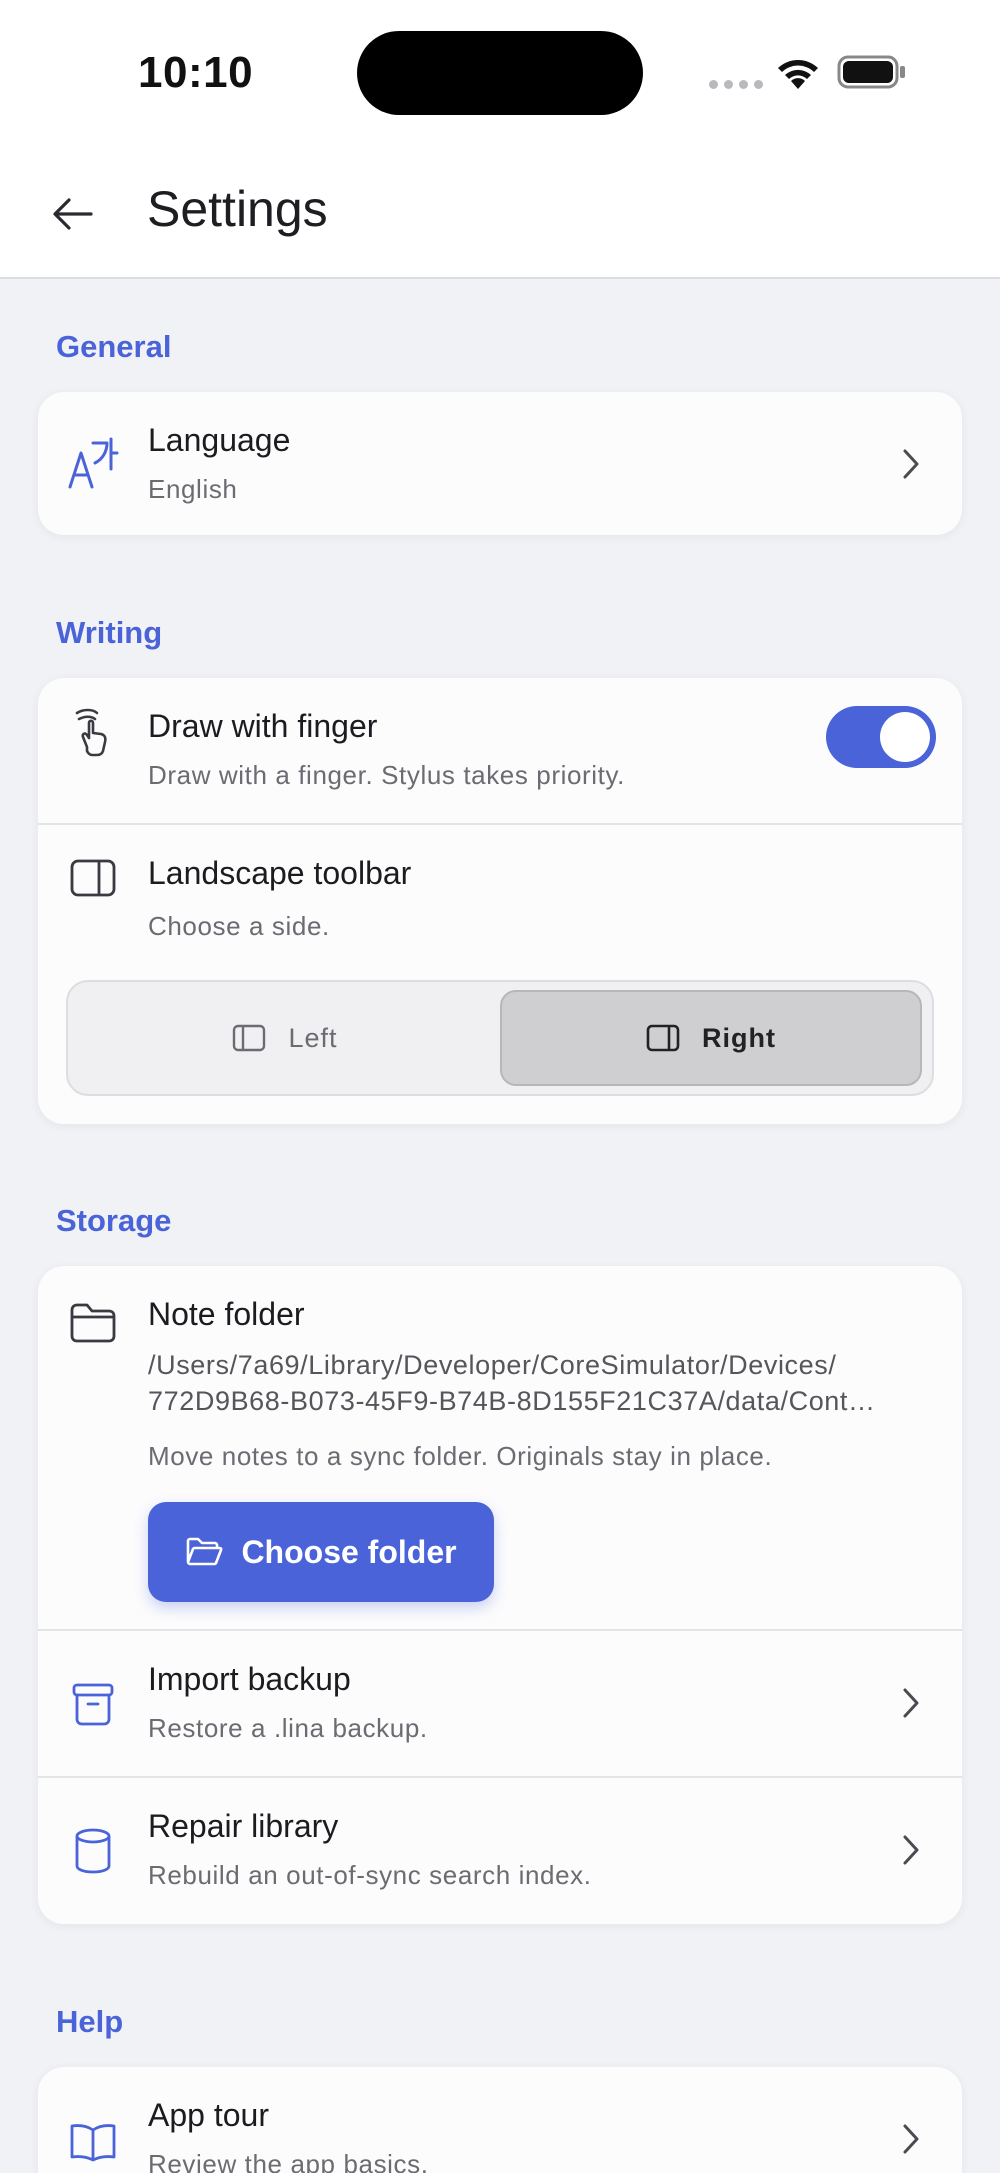 The width and height of the screenshot is (1000, 2173). Describe the element at coordinates (249, 1038) in the screenshot. I see `panel-left-icon` at that location.